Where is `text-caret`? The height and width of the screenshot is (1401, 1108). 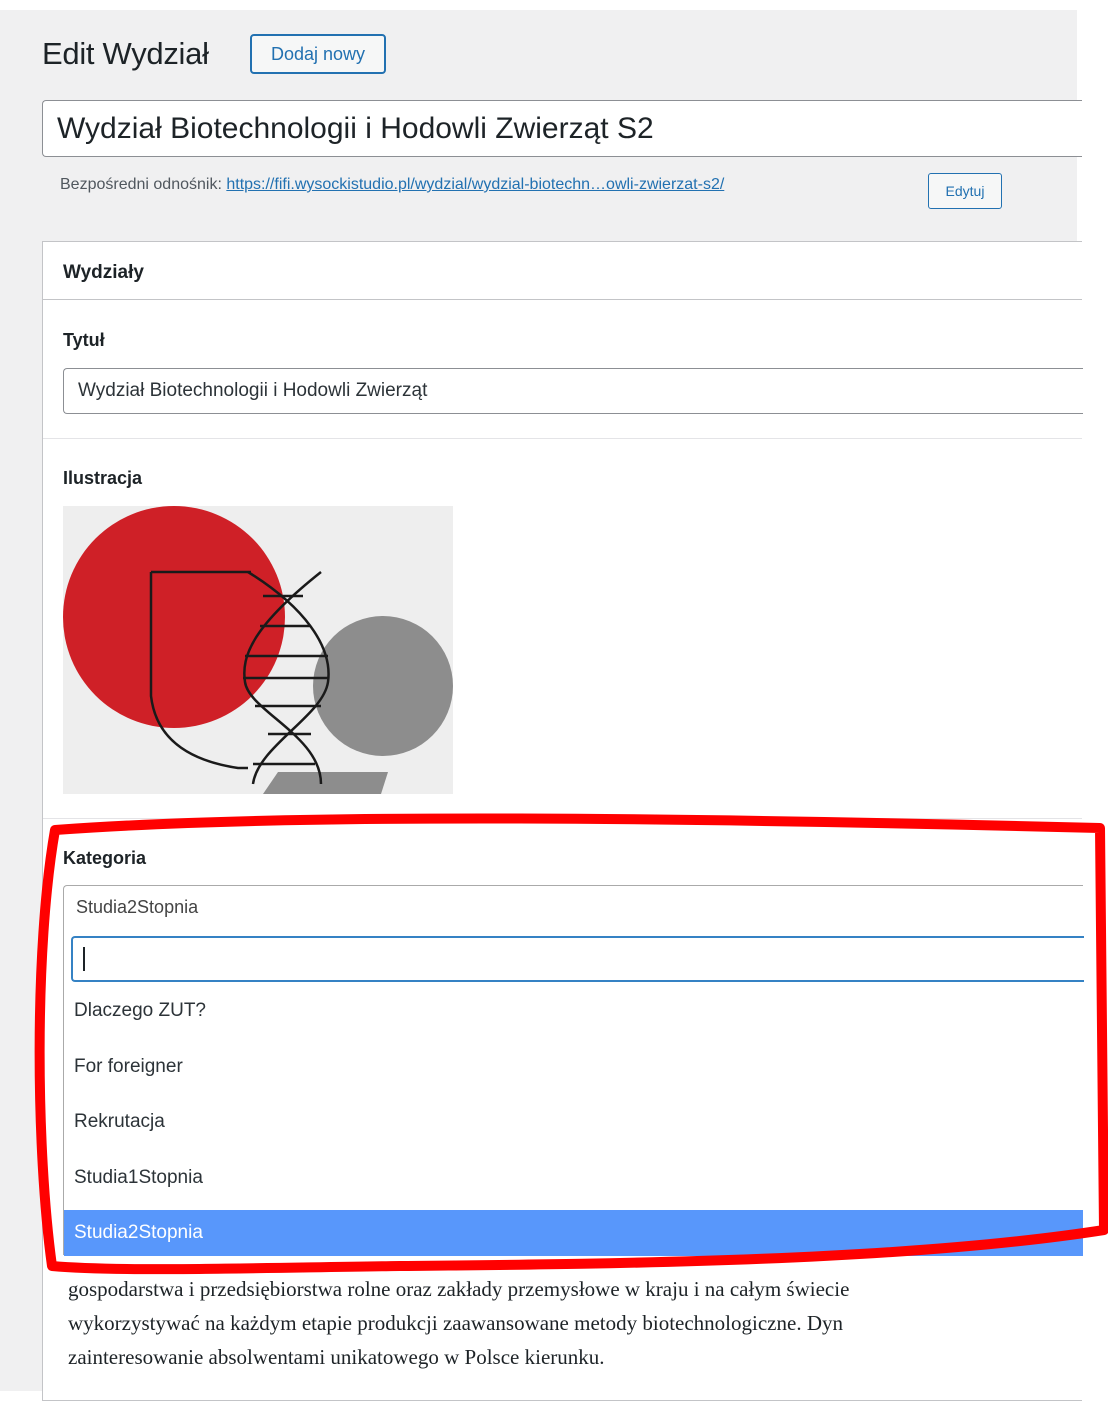 text-caret is located at coordinates (84, 959).